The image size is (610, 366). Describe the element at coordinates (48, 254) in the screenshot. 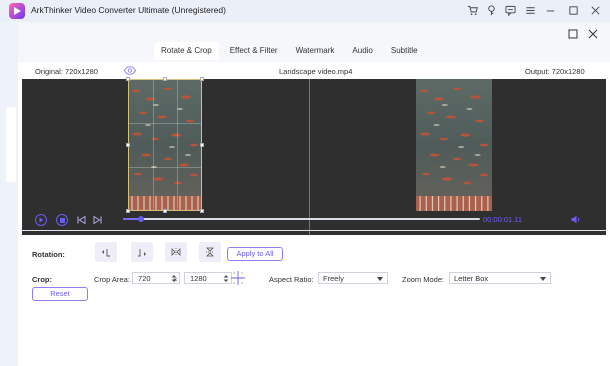

I see `rotation-label: Rotation:` at that location.